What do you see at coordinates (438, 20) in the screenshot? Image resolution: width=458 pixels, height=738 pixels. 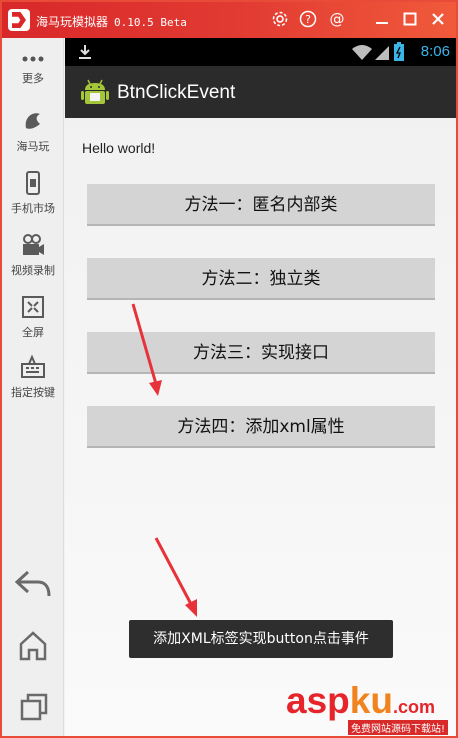 I see `close-icon` at bounding box center [438, 20].